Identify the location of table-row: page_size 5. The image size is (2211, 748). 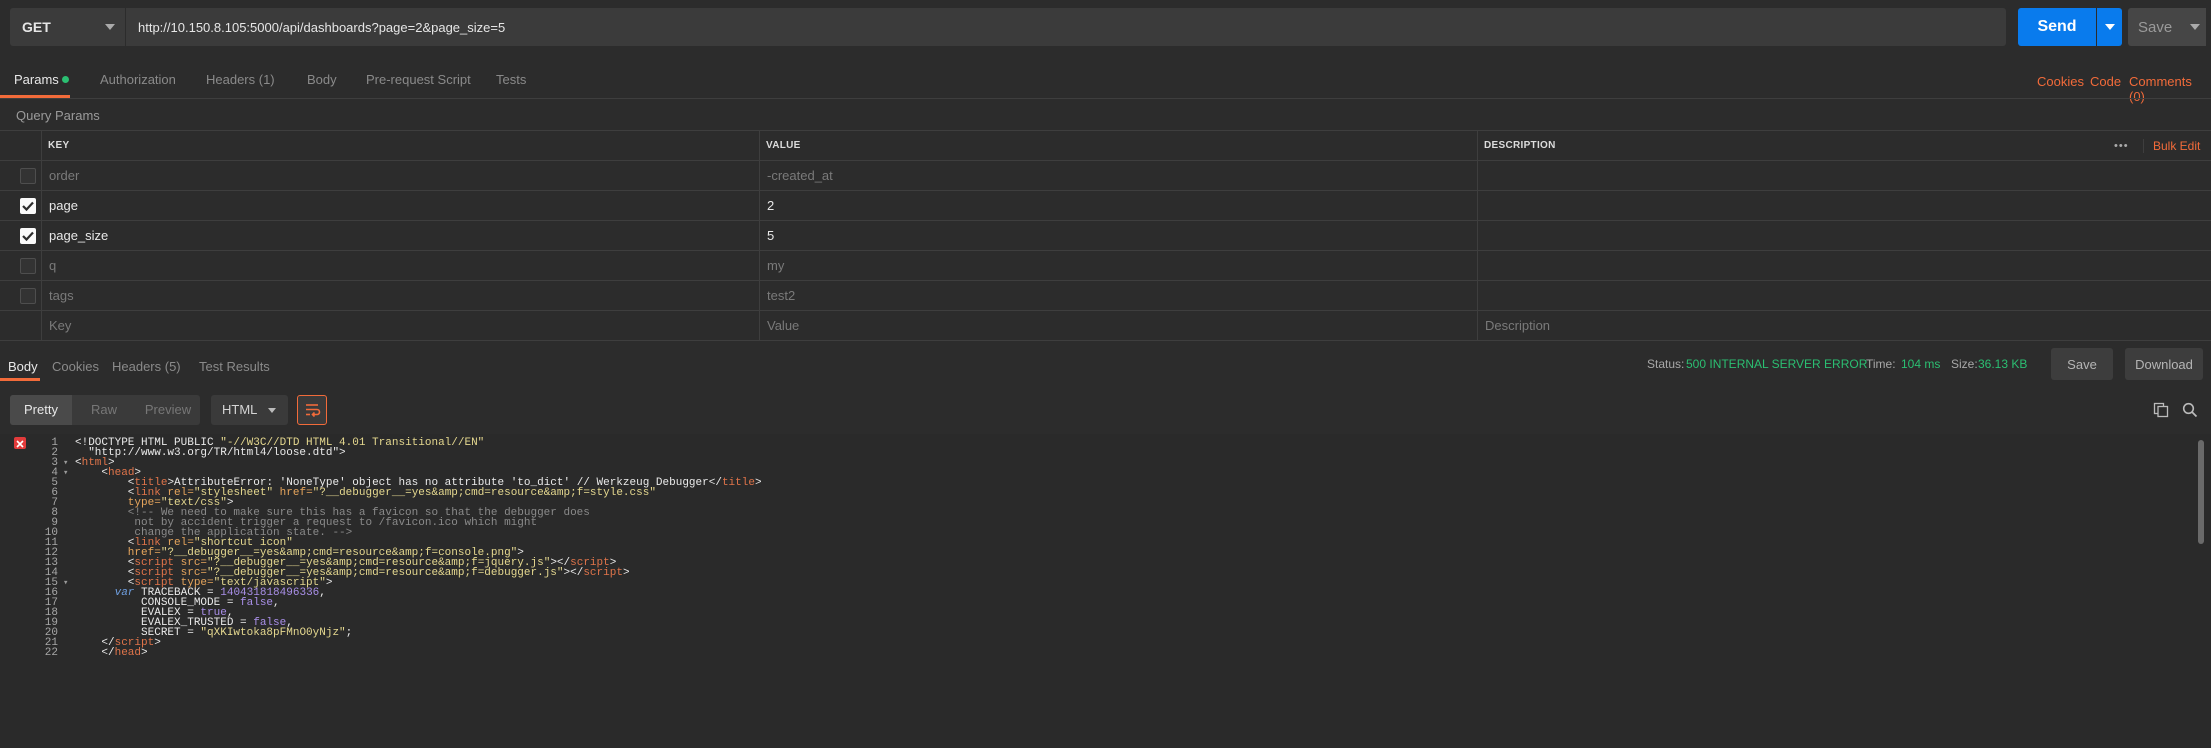
(1105, 235).